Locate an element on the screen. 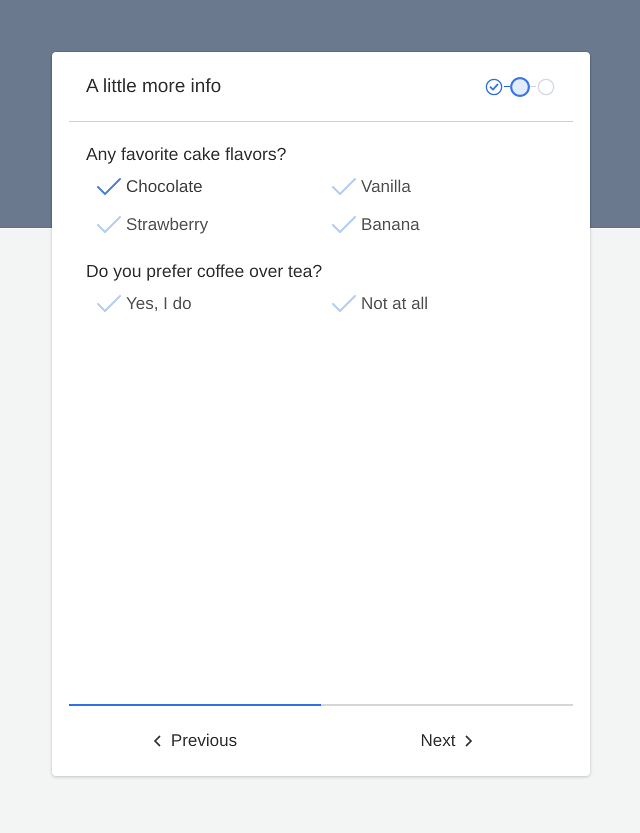  checkbox-option: Strawberry is located at coordinates (213, 225).